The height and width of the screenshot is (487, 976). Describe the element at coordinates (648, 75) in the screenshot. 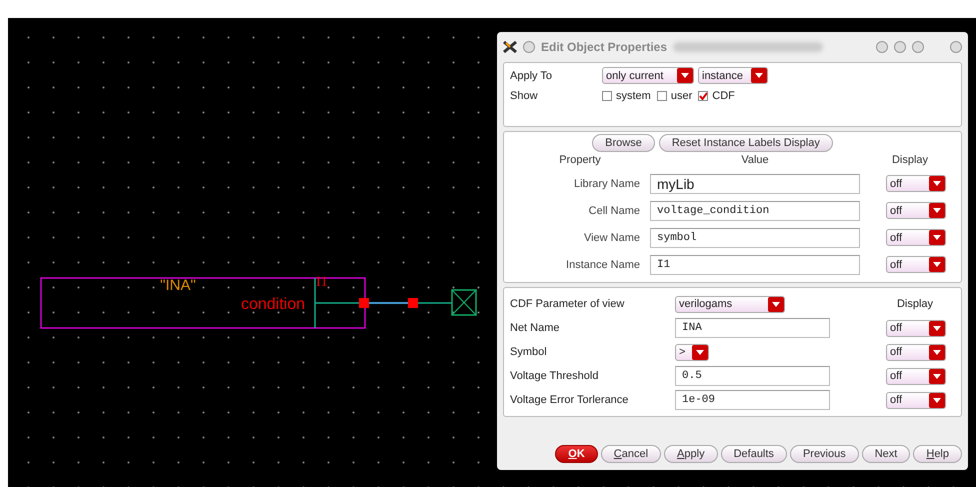

I see `scope-dropdown: only current` at that location.